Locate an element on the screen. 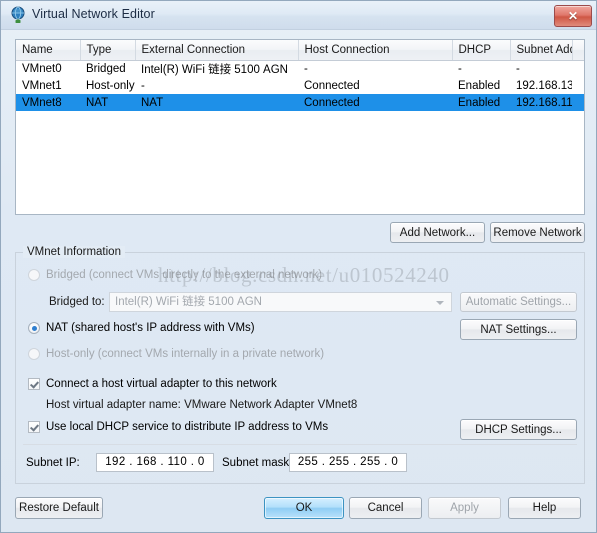  cancel-button: Cancel is located at coordinates (385, 508).